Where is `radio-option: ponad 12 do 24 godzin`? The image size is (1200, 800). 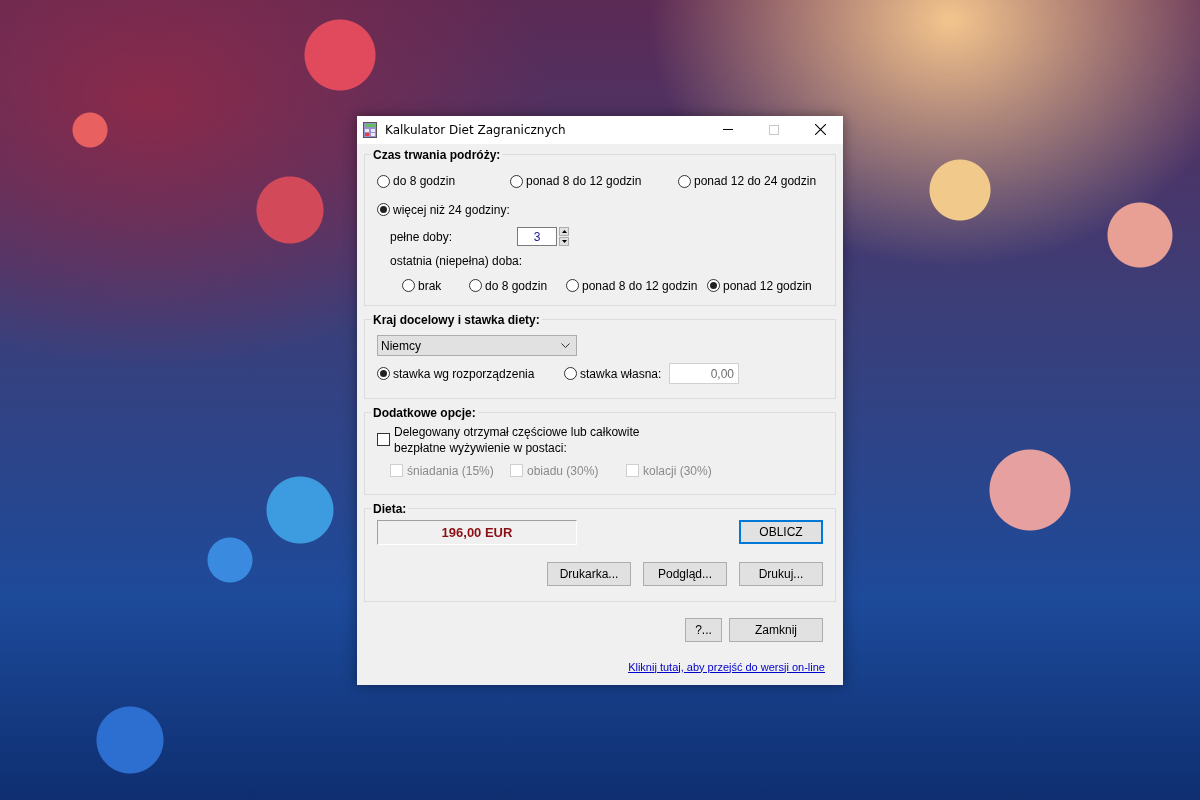
radio-option: ponad 12 do 24 godzin is located at coordinates (756, 181).